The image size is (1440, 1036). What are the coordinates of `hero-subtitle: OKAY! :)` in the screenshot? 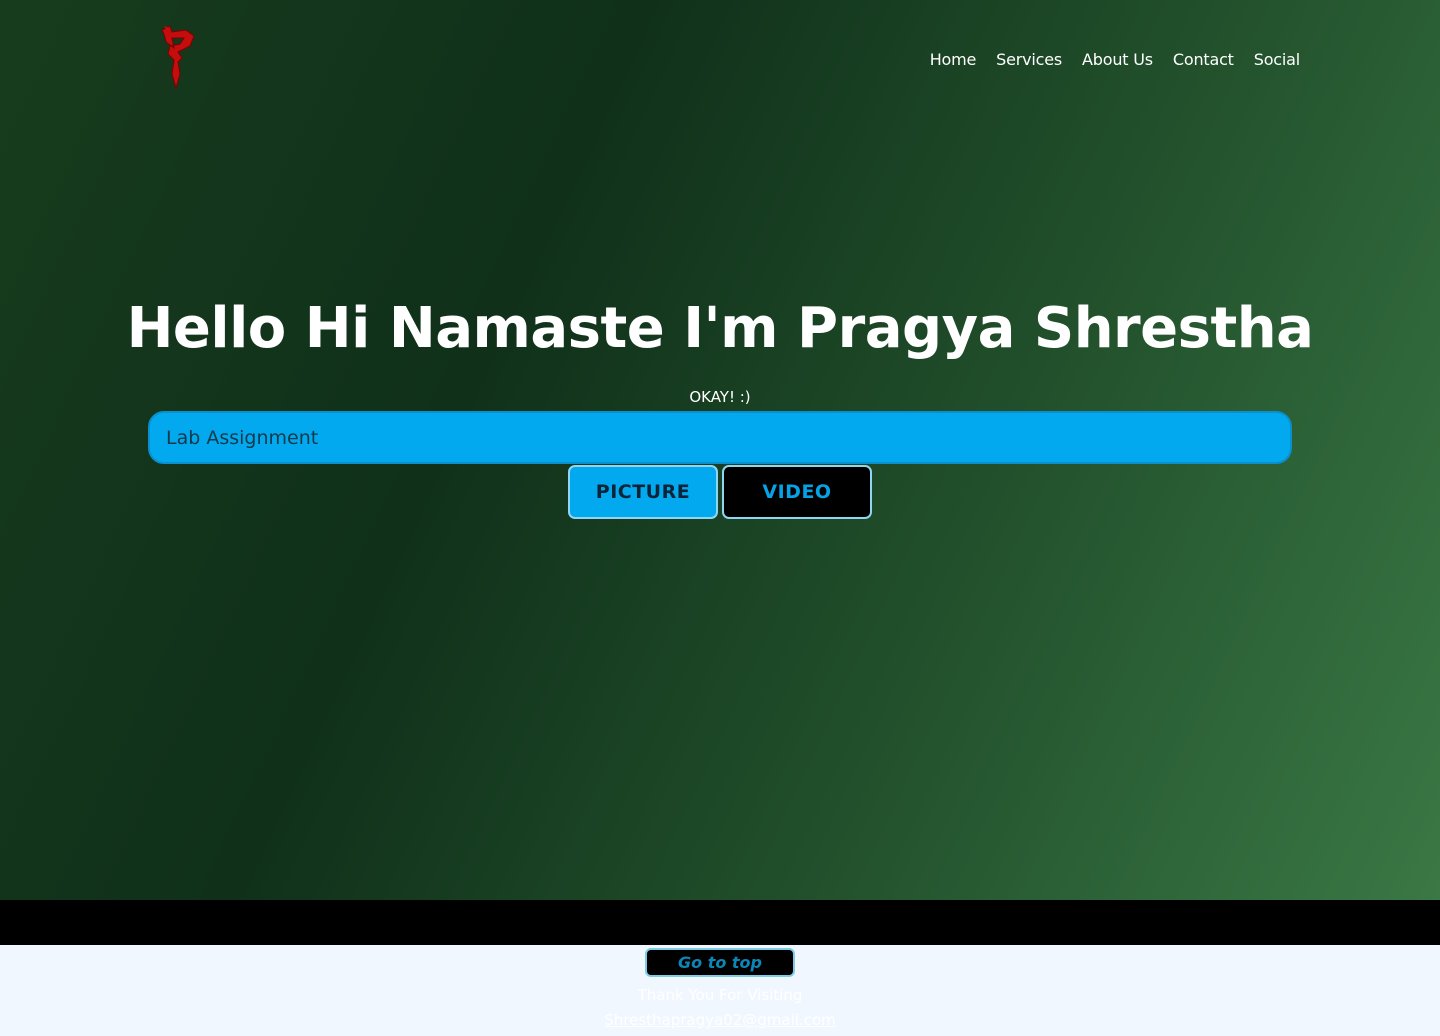 It's located at (720, 397).